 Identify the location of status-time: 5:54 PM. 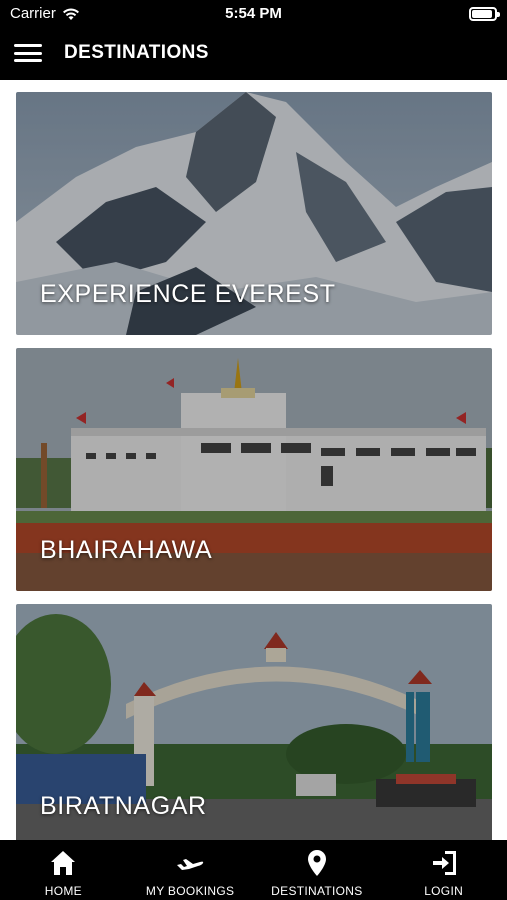
(253, 13).